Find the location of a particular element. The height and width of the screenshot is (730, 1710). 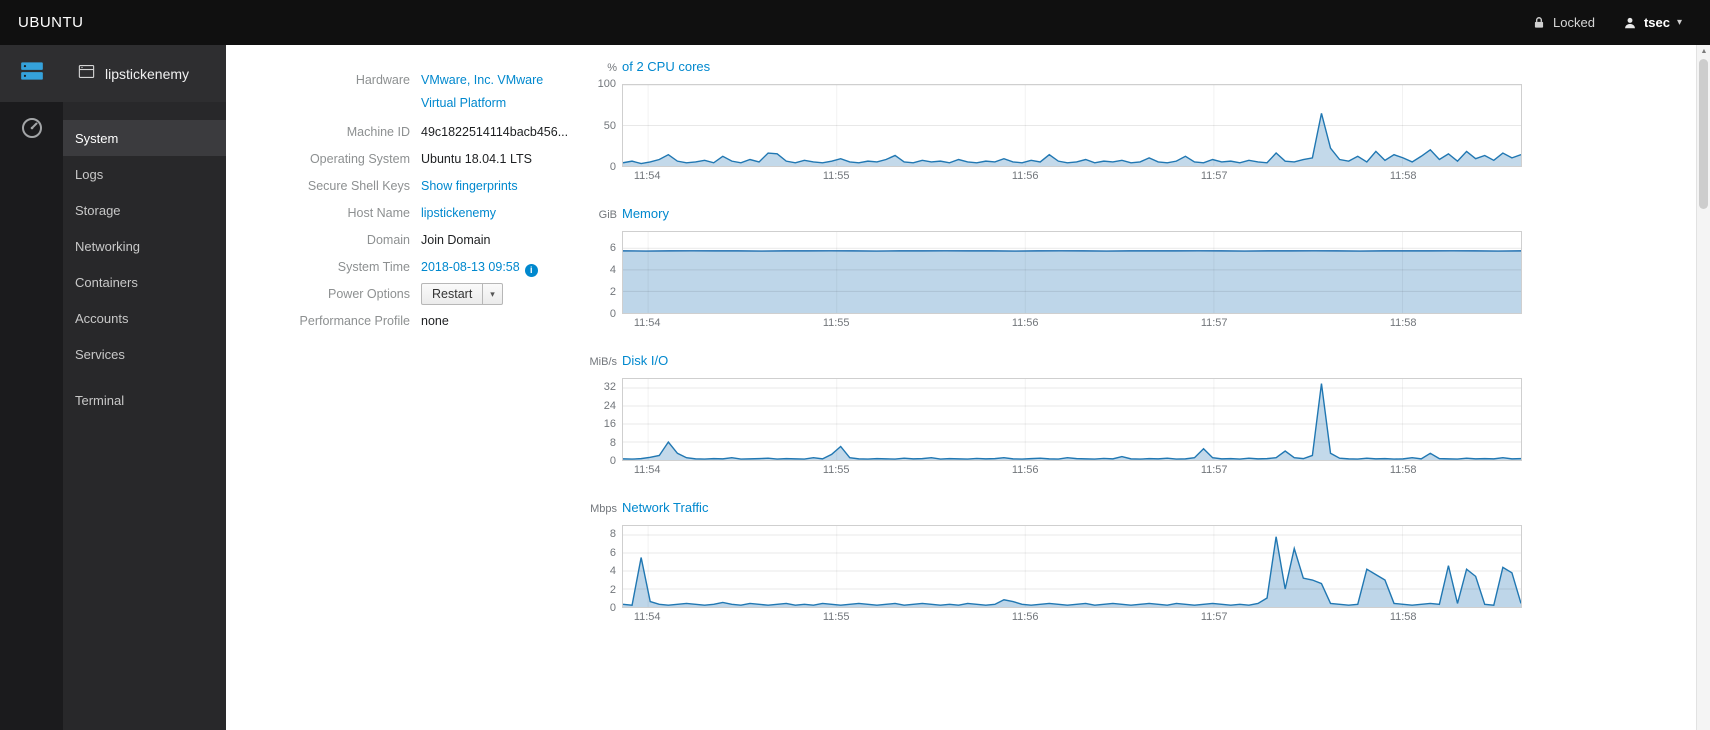

servers-icon is located at coordinates (32, 73).